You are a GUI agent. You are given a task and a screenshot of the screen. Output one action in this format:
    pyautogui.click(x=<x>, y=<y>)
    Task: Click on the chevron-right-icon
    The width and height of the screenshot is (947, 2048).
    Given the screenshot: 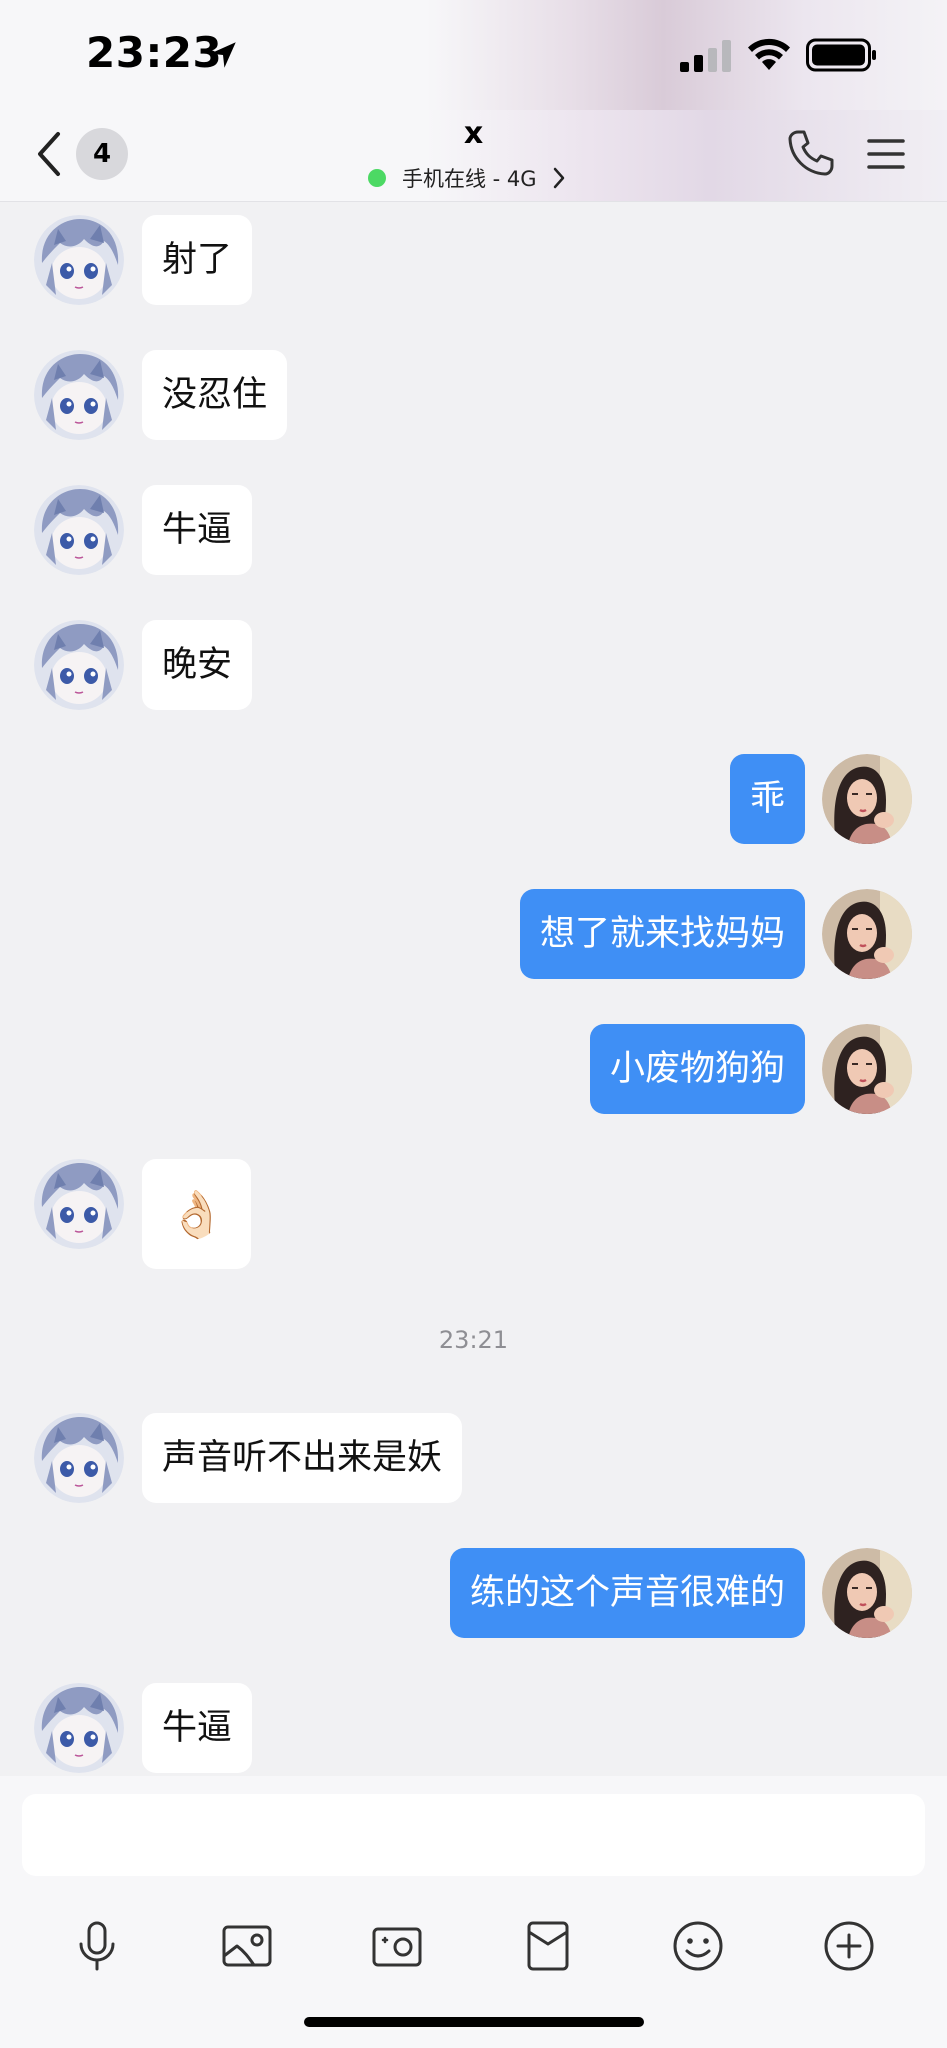 What is the action you would take?
    pyautogui.click(x=558, y=178)
    